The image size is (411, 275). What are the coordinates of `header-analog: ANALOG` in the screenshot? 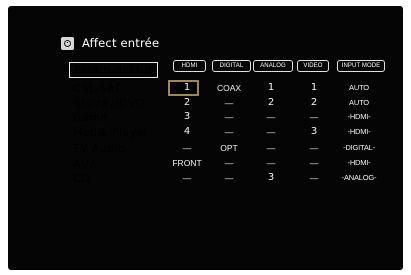 It's located at (273, 66).